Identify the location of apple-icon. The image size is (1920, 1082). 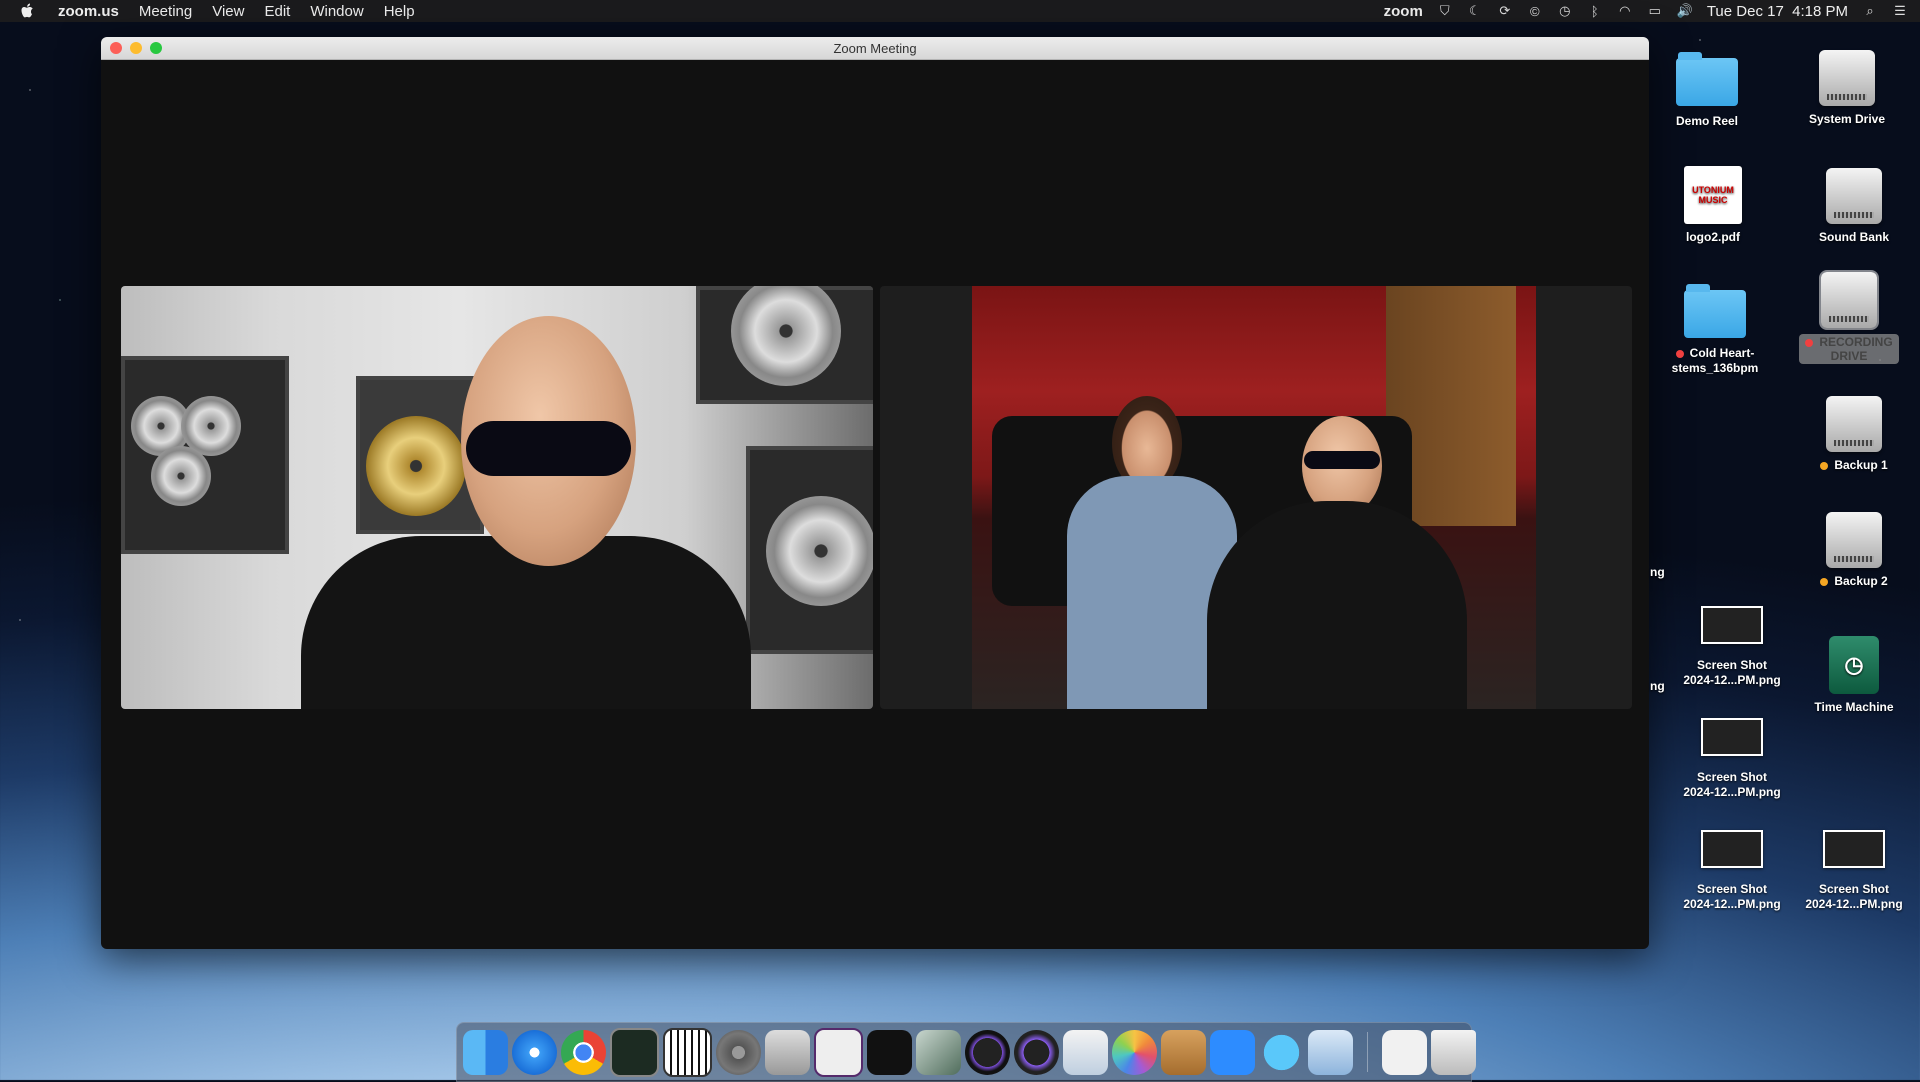
(28, 11).